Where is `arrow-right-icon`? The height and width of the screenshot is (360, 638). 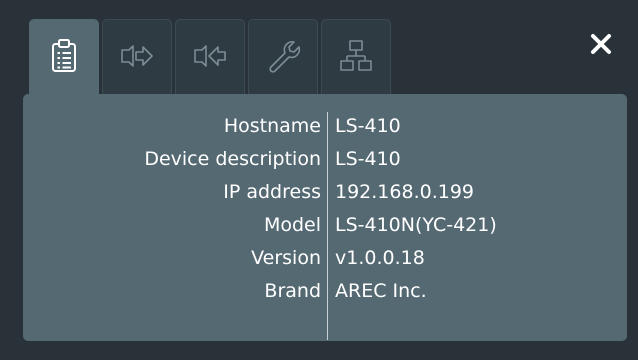 arrow-right-icon is located at coordinates (137, 56).